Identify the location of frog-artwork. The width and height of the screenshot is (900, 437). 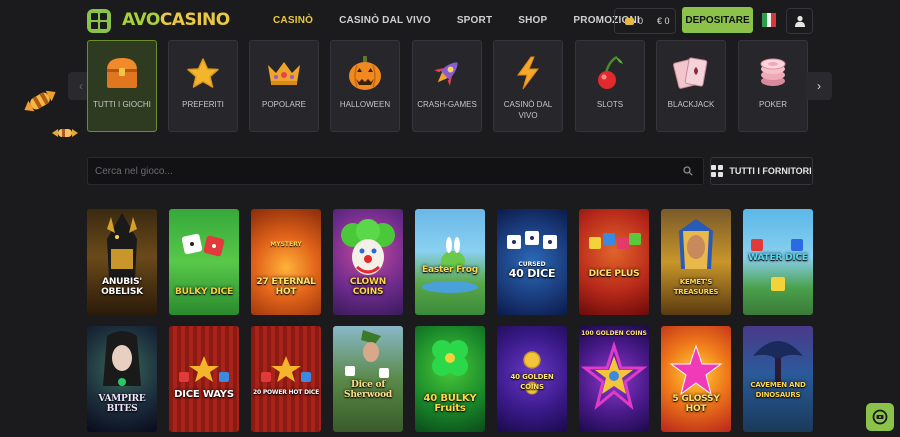
(450, 265).